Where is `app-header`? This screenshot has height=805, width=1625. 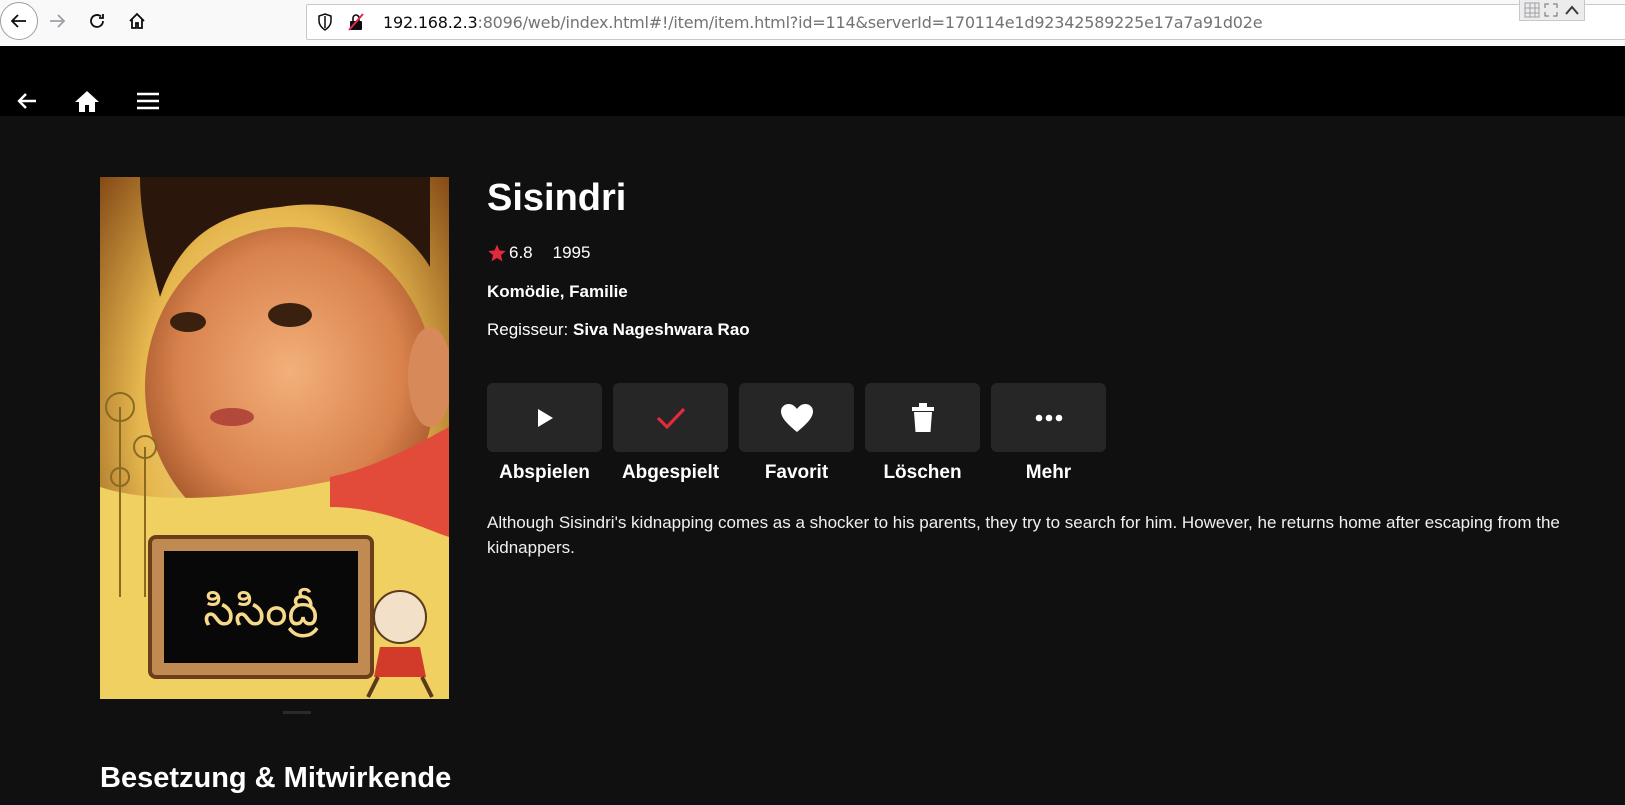
app-header is located at coordinates (812, 81).